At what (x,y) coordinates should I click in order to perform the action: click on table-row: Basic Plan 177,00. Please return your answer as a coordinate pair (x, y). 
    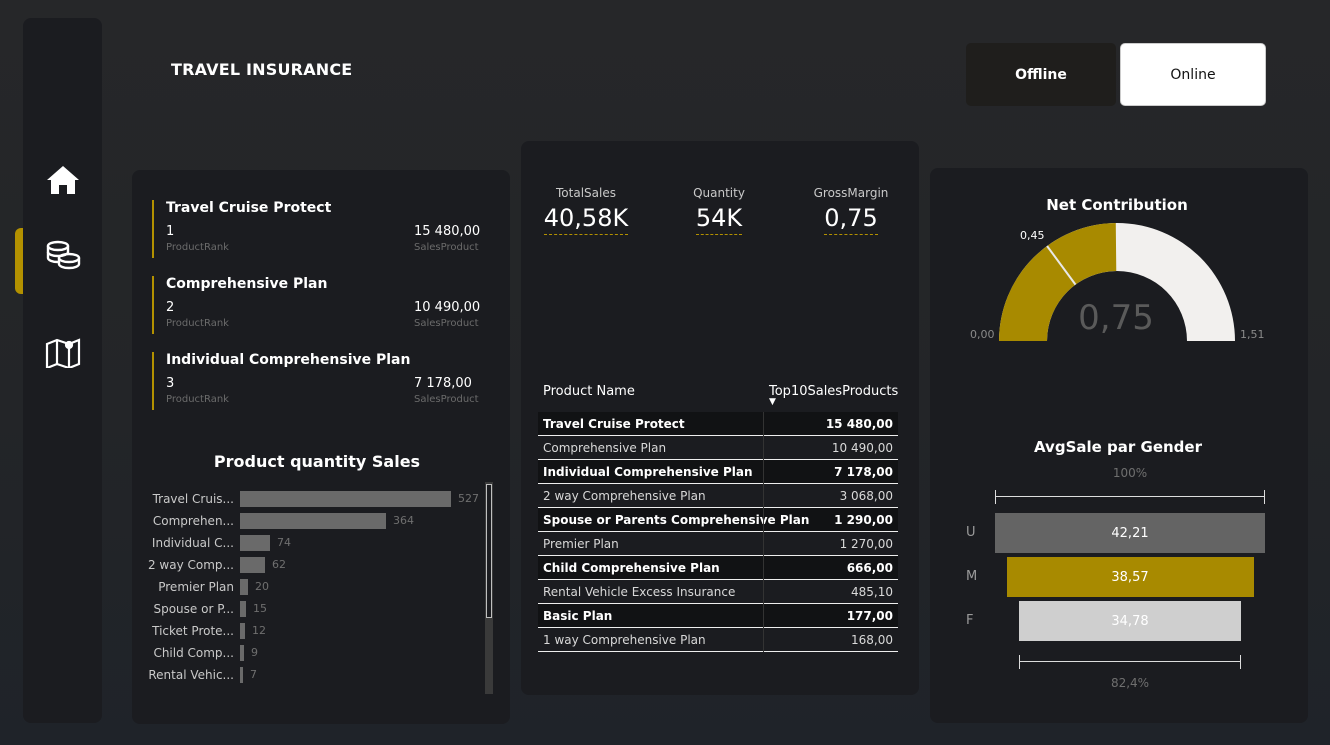
    Looking at the image, I should click on (718, 616).